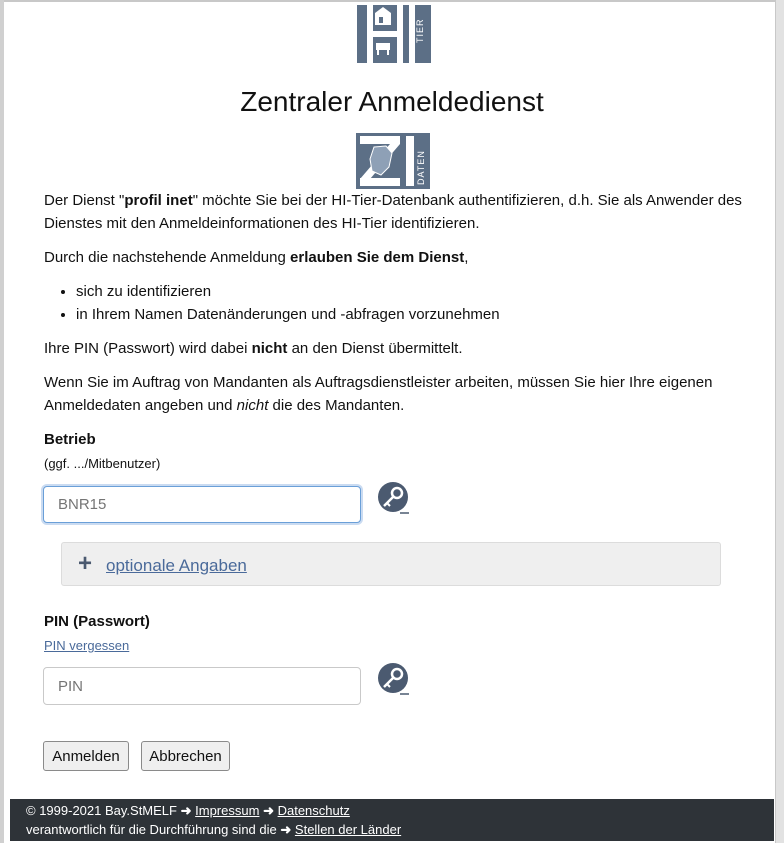  What do you see at coordinates (102, 463) in the screenshot?
I see `betrieb-hint: (ggf. .../Mitbenutzer)` at bounding box center [102, 463].